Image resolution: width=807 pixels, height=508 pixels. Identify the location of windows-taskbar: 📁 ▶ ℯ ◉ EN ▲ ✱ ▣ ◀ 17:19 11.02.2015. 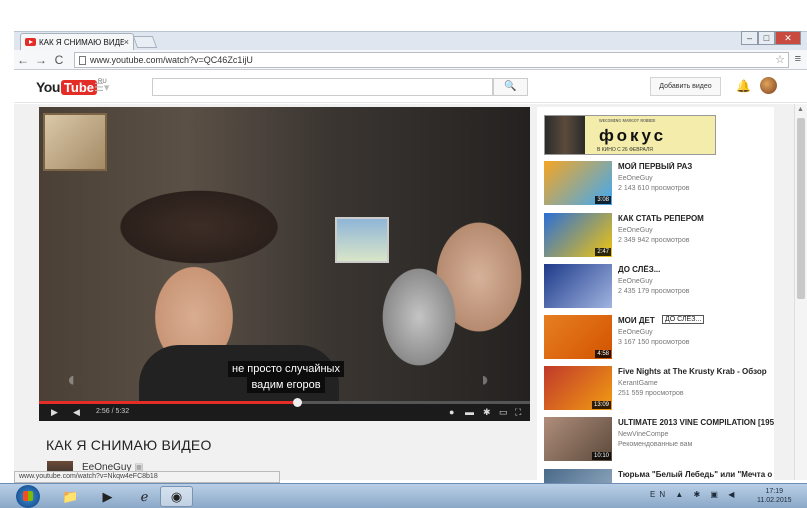
(403, 495).